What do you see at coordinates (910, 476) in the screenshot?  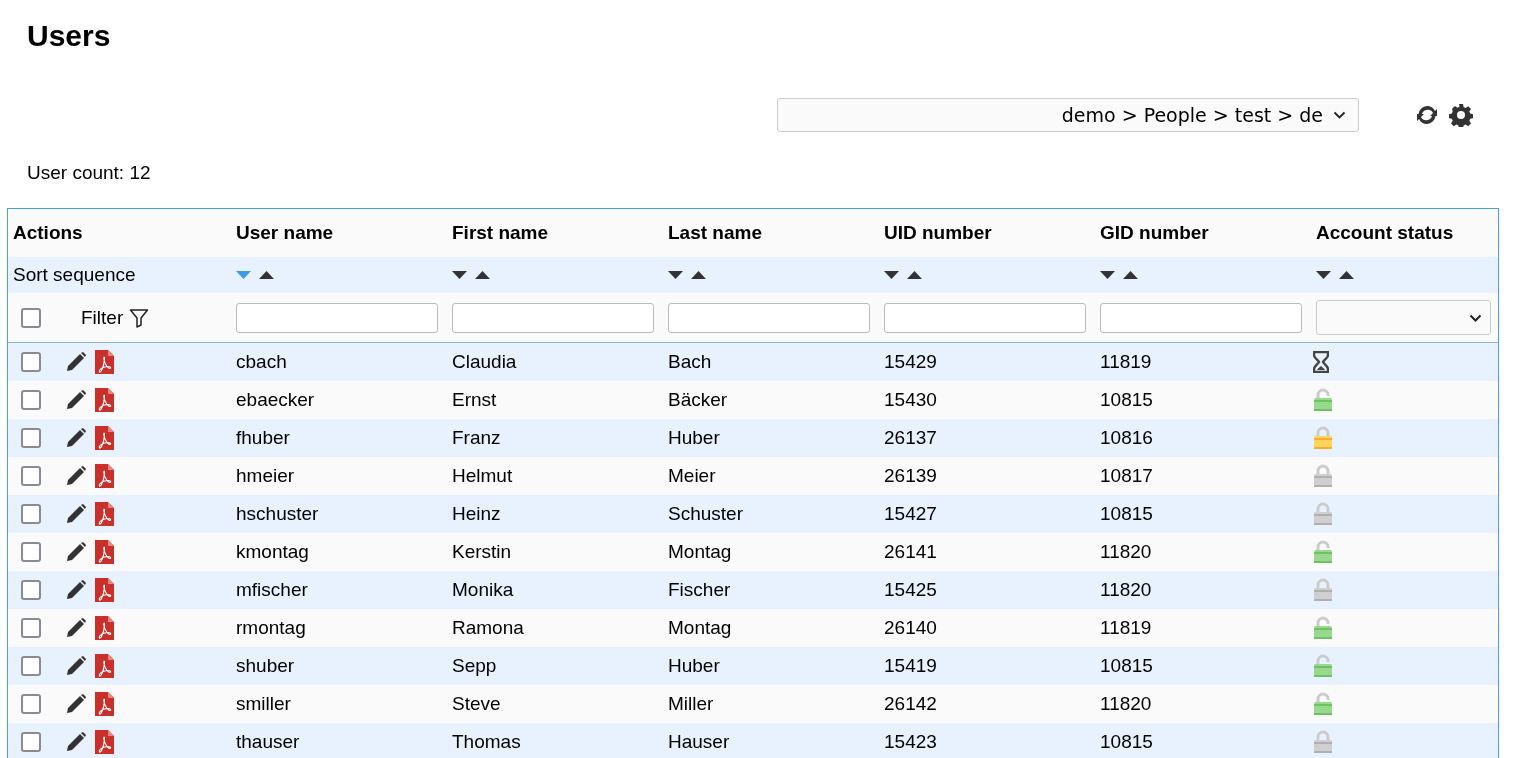 I see `table-cell: 26139` at bounding box center [910, 476].